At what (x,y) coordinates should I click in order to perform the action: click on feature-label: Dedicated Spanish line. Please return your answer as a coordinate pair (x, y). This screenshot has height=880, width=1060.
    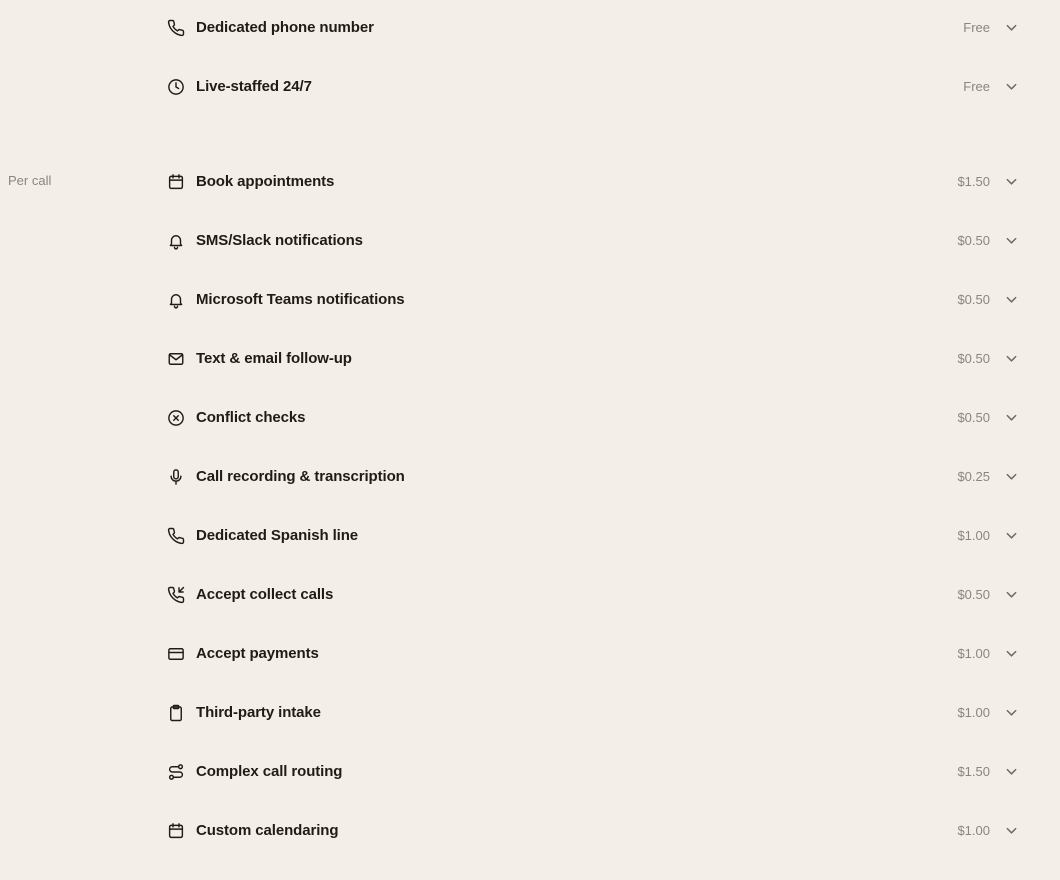
    Looking at the image, I should click on (277, 535).